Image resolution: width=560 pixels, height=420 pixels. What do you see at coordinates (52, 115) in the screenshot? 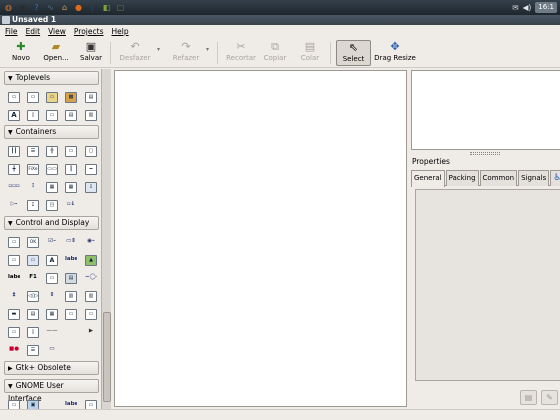
I see `message-dialog-widget-icon: ▭` at bounding box center [52, 115].